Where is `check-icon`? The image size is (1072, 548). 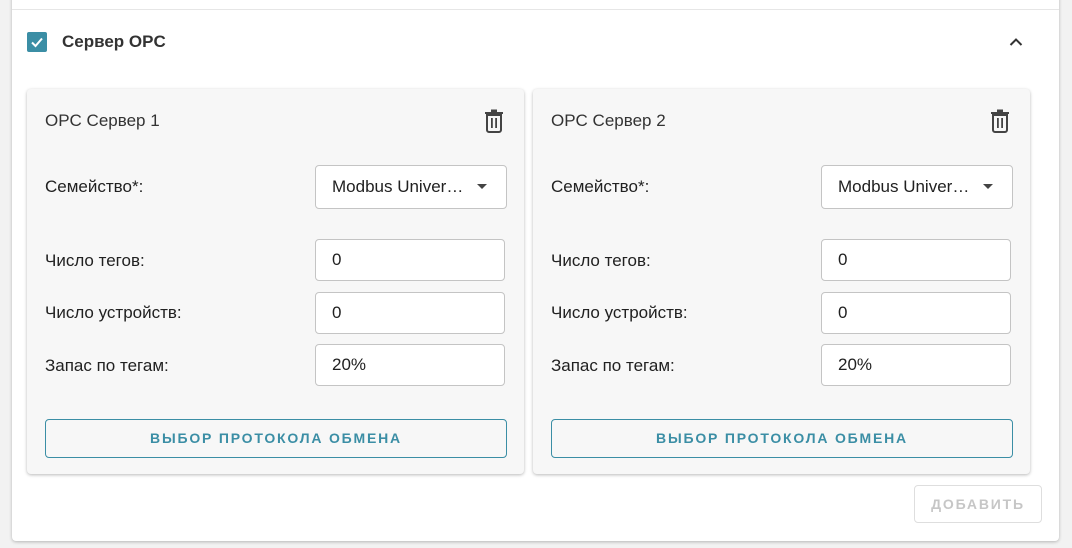
check-icon is located at coordinates (37, 42).